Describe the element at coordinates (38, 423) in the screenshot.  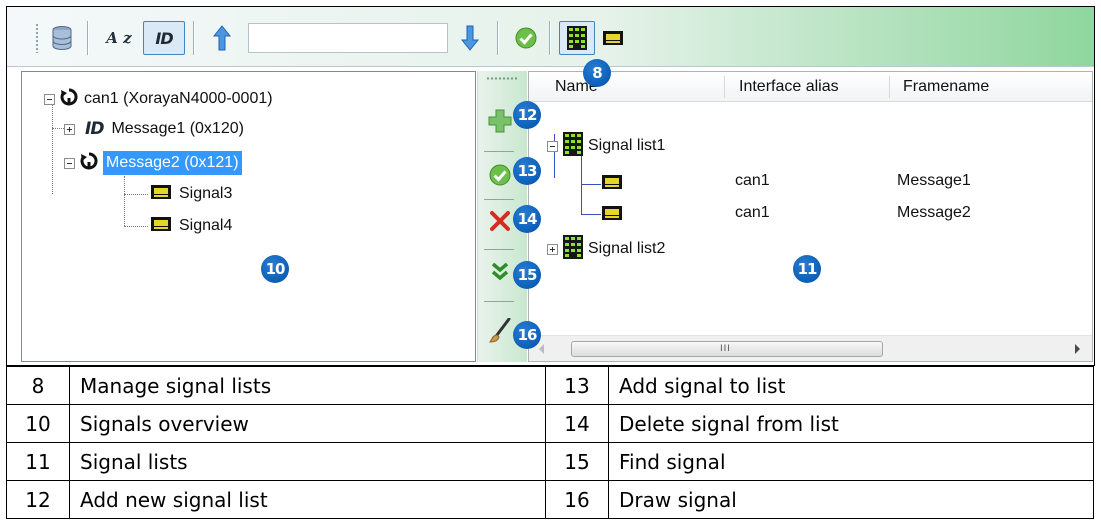
I see `legend-number: 10` at that location.